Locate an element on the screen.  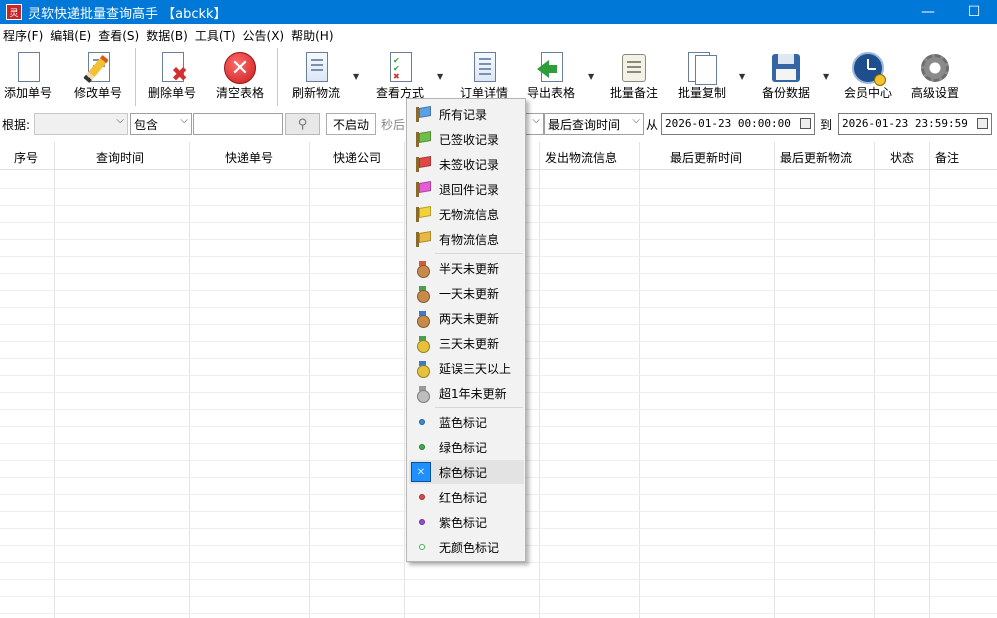
column-header-last-update-time: 最后更新时间 is located at coordinates (706, 157).